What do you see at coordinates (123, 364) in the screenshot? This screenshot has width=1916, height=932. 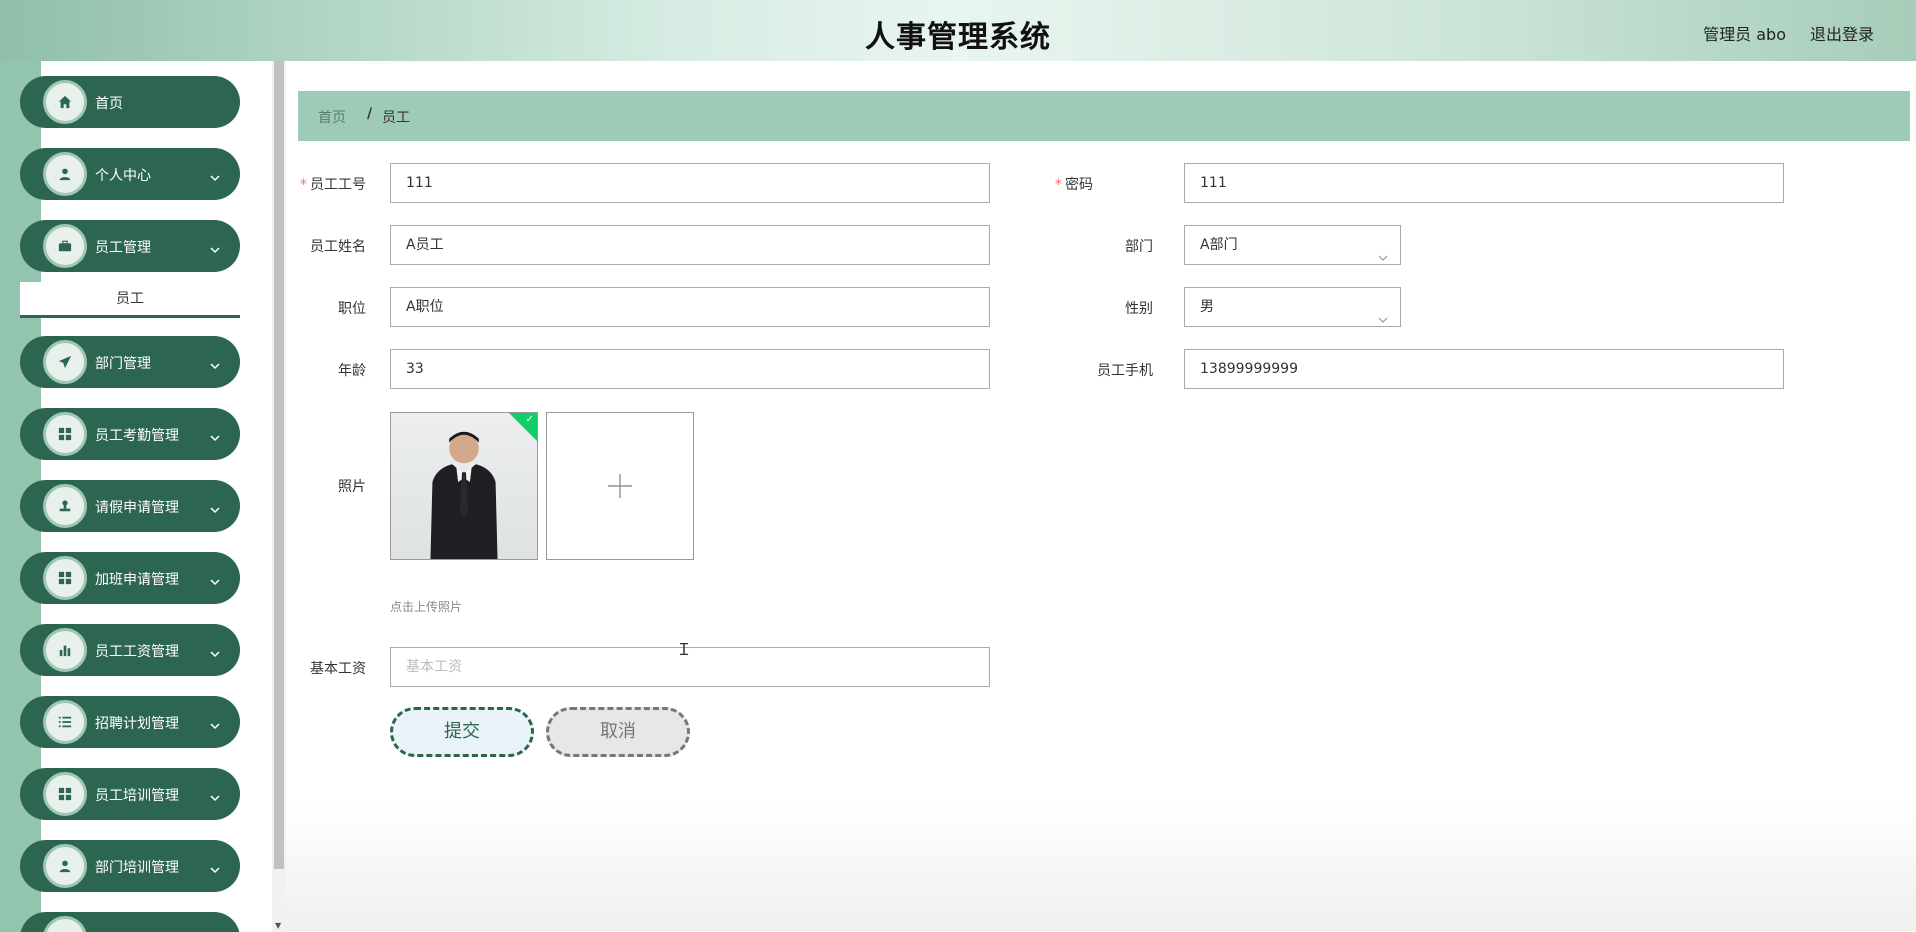 I see `sidebar-item-label: 部门管理` at bounding box center [123, 364].